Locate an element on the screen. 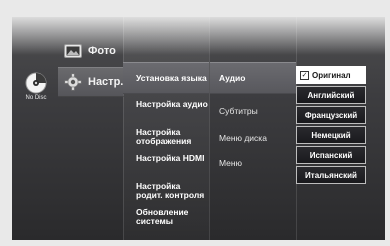  dropdown-option-label: Французский is located at coordinates (331, 115).